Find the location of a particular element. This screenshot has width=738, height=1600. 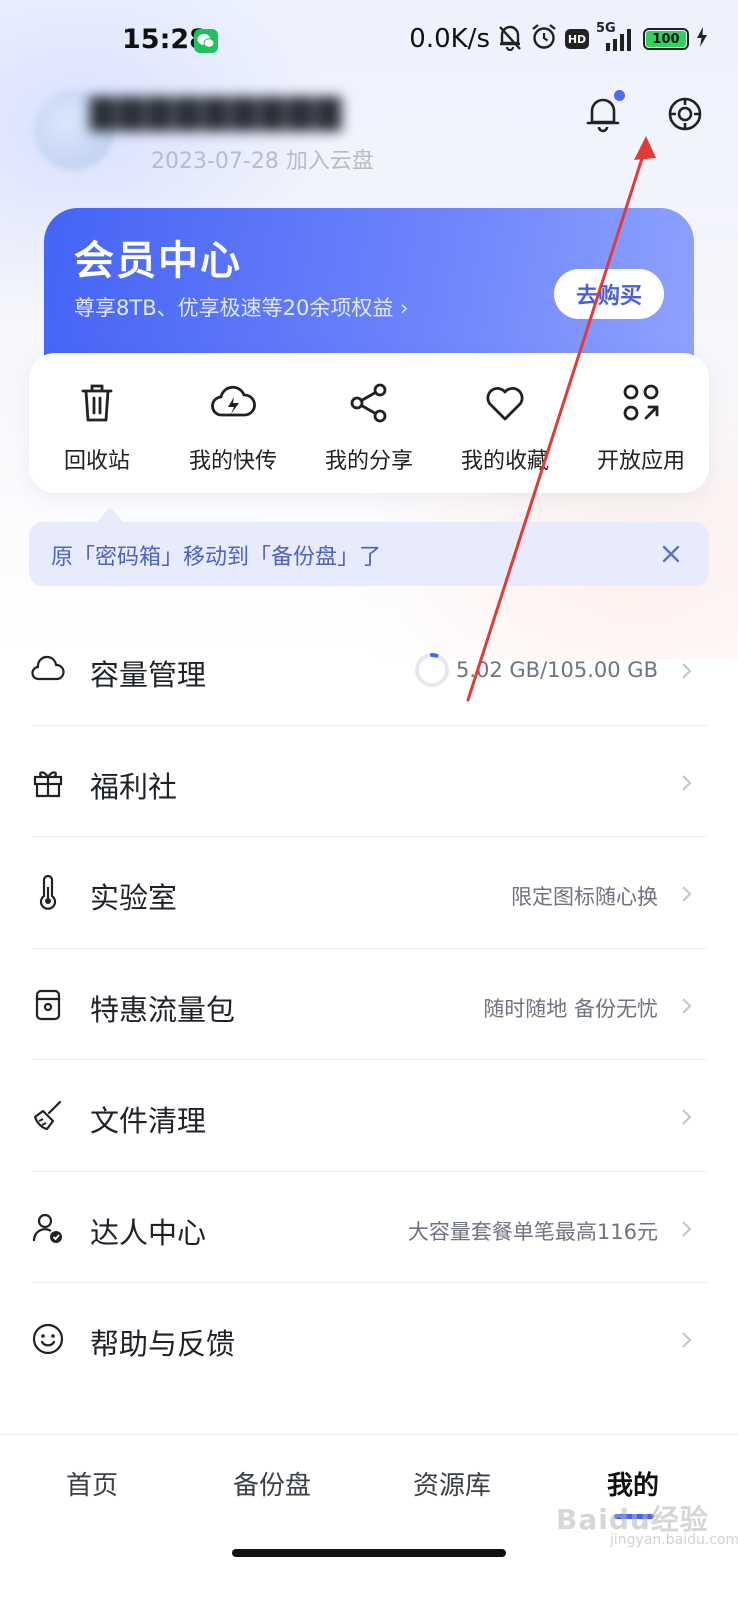

menu-item-label: 实验室 is located at coordinates (134, 898).